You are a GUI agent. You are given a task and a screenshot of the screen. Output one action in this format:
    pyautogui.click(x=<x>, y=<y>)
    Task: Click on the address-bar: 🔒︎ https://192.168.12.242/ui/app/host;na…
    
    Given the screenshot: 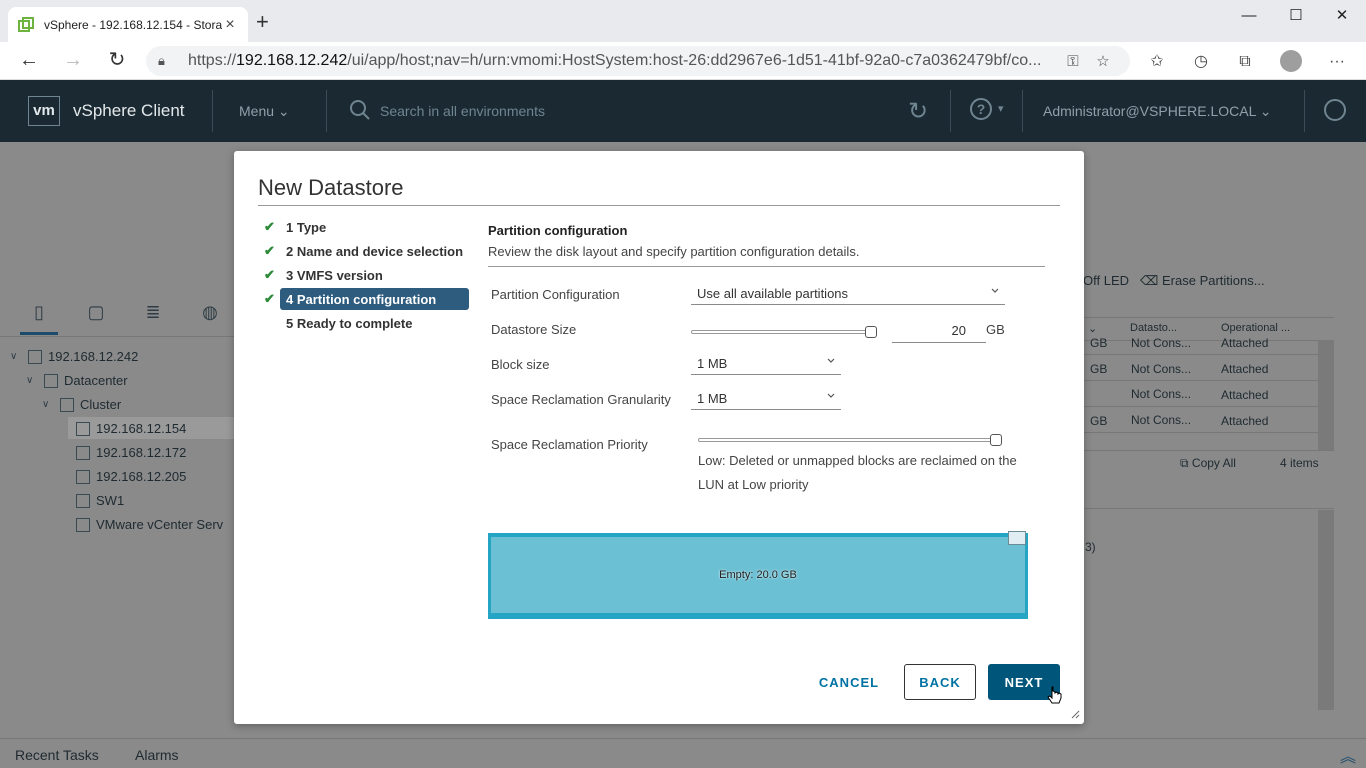 What is the action you would take?
    pyautogui.click(x=638, y=61)
    